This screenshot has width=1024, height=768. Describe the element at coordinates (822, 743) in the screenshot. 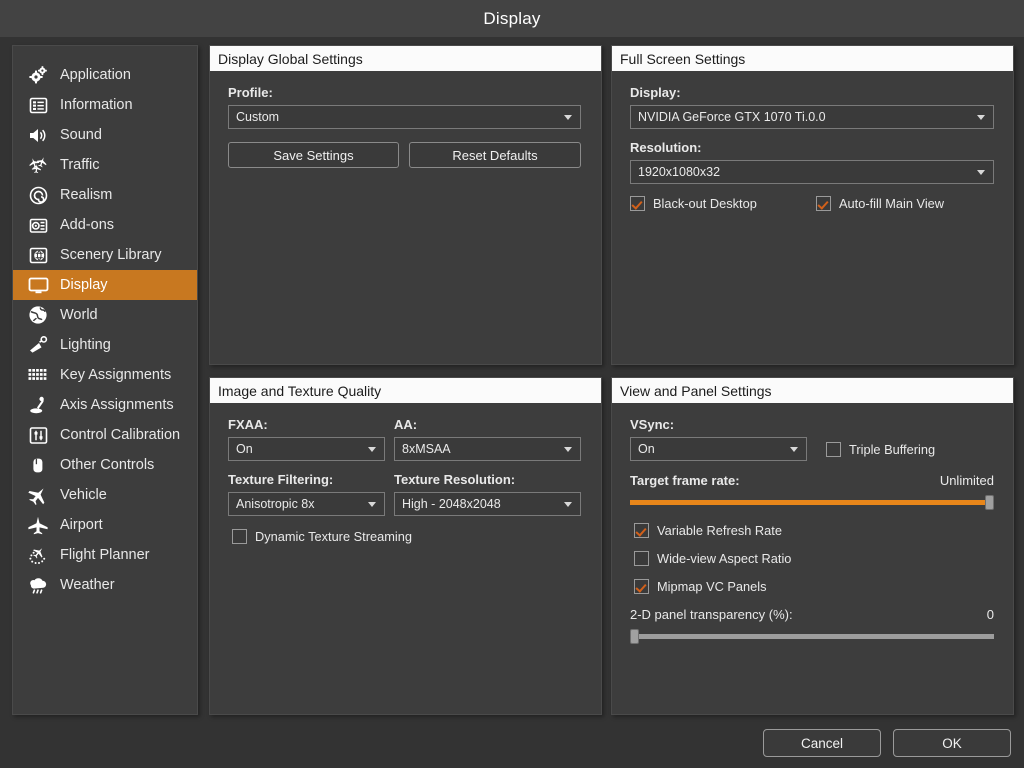

I see `cancel-button: Cancel` at that location.